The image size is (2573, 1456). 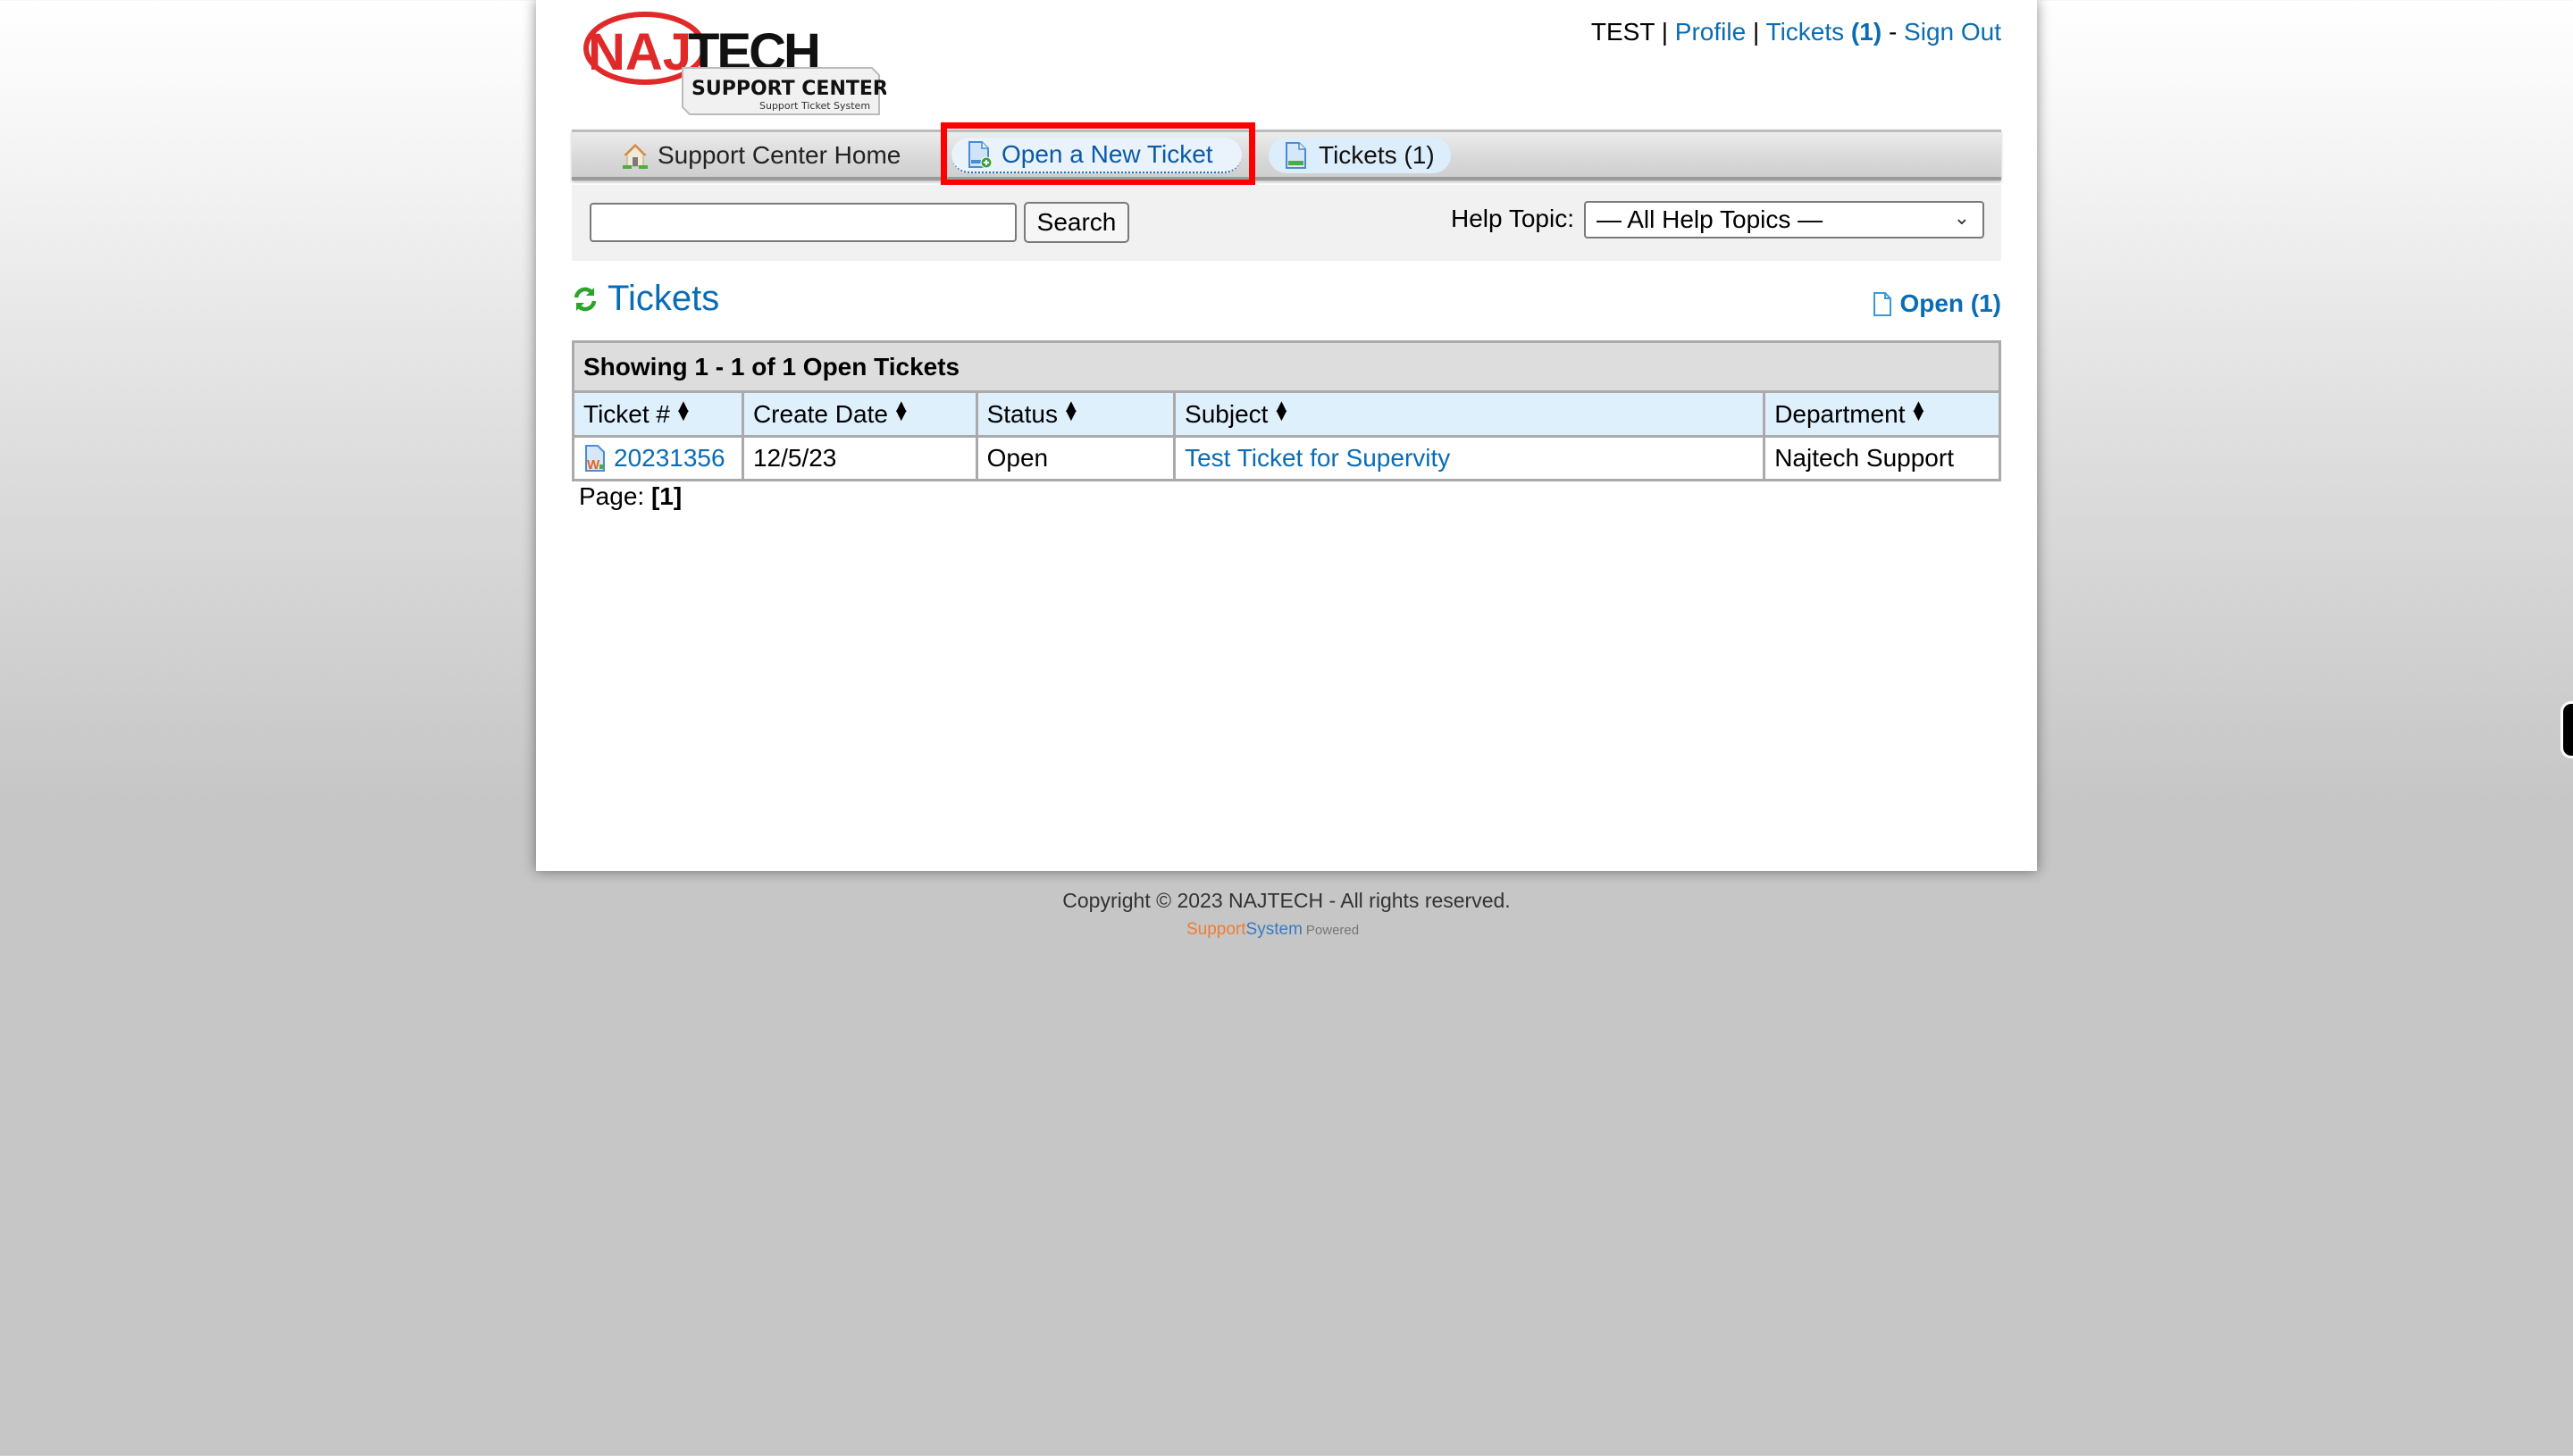 What do you see at coordinates (1710, 32) in the screenshot?
I see `profile-link: Profile` at bounding box center [1710, 32].